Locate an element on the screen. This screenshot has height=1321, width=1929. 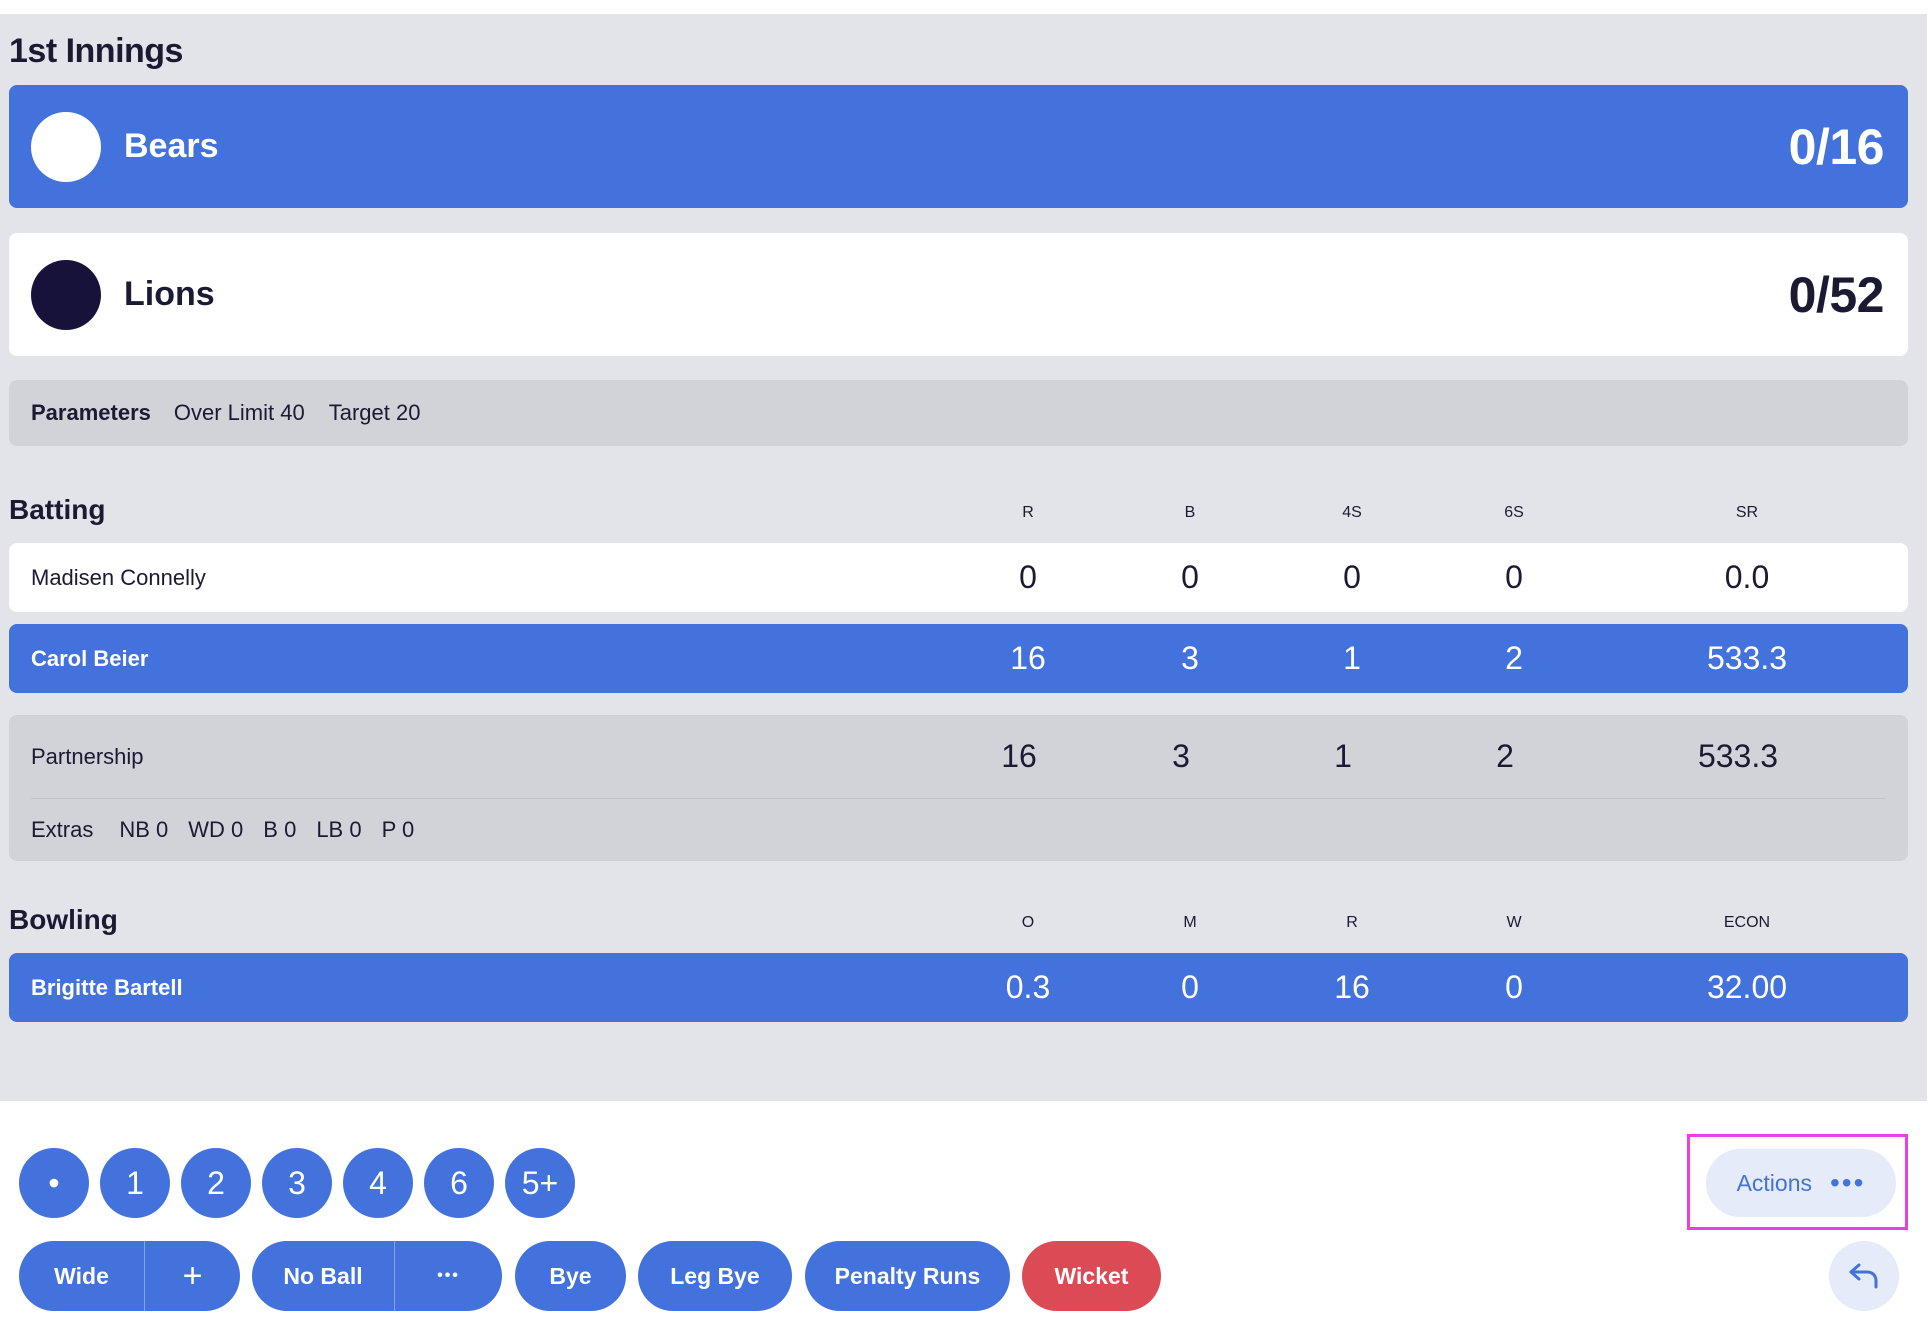
partnership-fours: 1 is located at coordinates (1343, 756).